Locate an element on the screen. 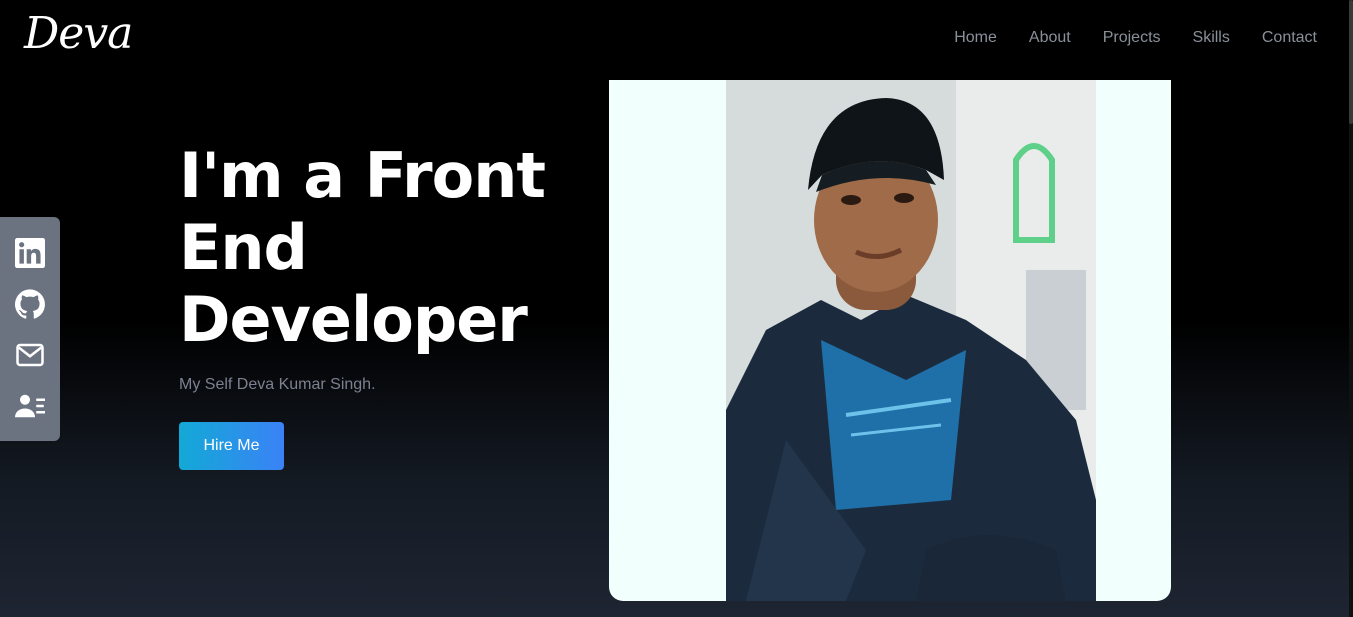 Image resolution: width=1353 pixels, height=617 pixels. linkedin-icon is located at coordinates (30, 252).